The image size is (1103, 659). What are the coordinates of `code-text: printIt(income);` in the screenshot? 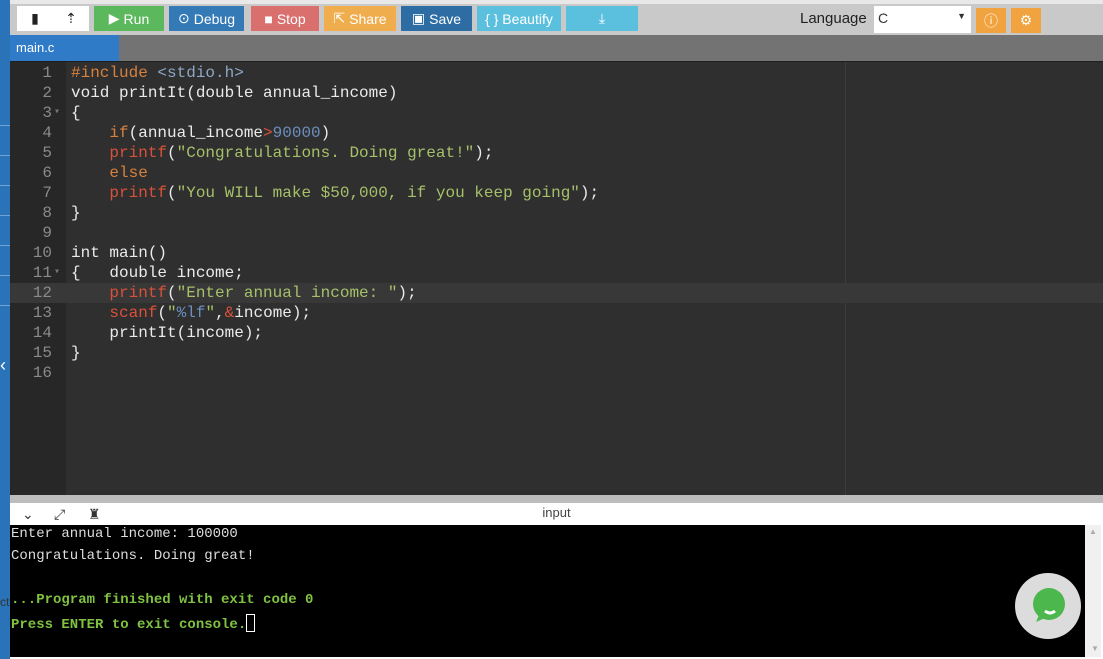 It's located at (167, 333).